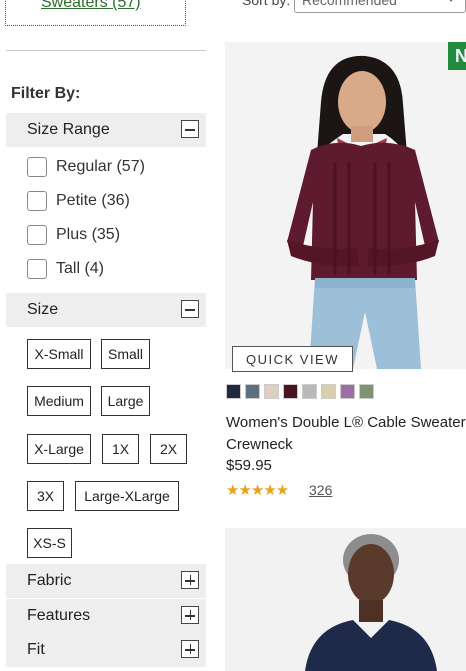  I want to click on fabric-title: Fabric, so click(49, 580).